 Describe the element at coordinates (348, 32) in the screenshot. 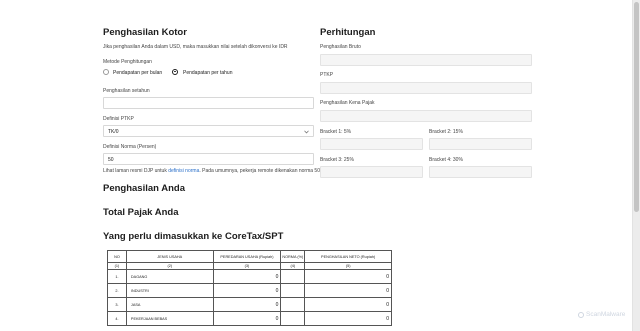

I see `section-title-perhitungan: Perhitungan` at that location.